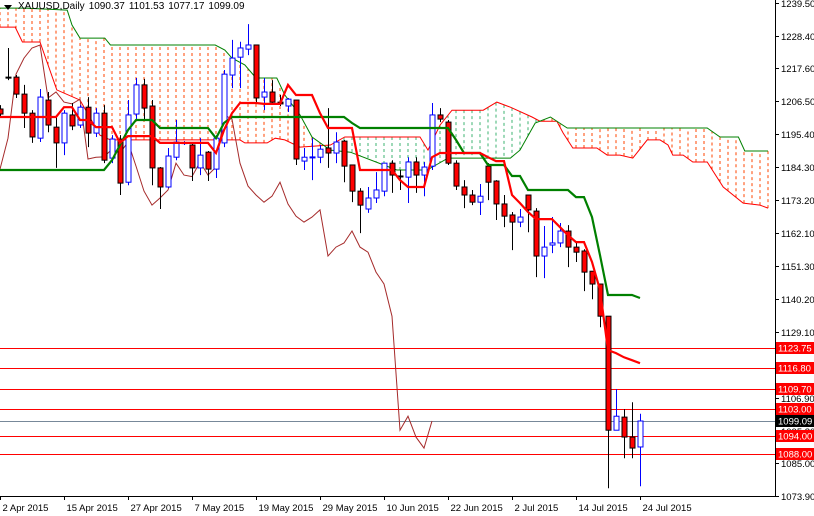 The height and width of the screenshot is (516, 814). I want to click on time-tick-label: 14 Jul 2015, so click(603, 508).